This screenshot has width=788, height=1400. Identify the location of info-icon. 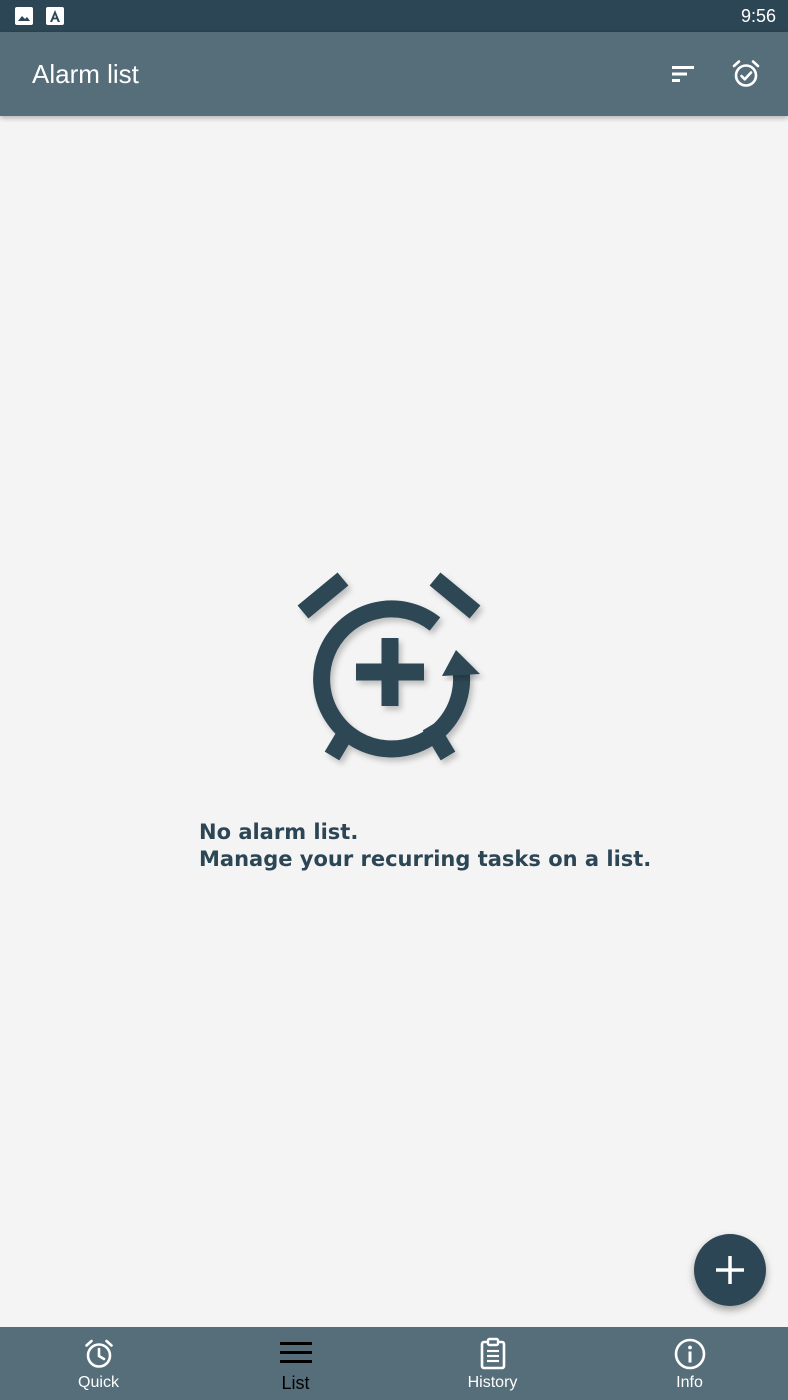
(689, 1354).